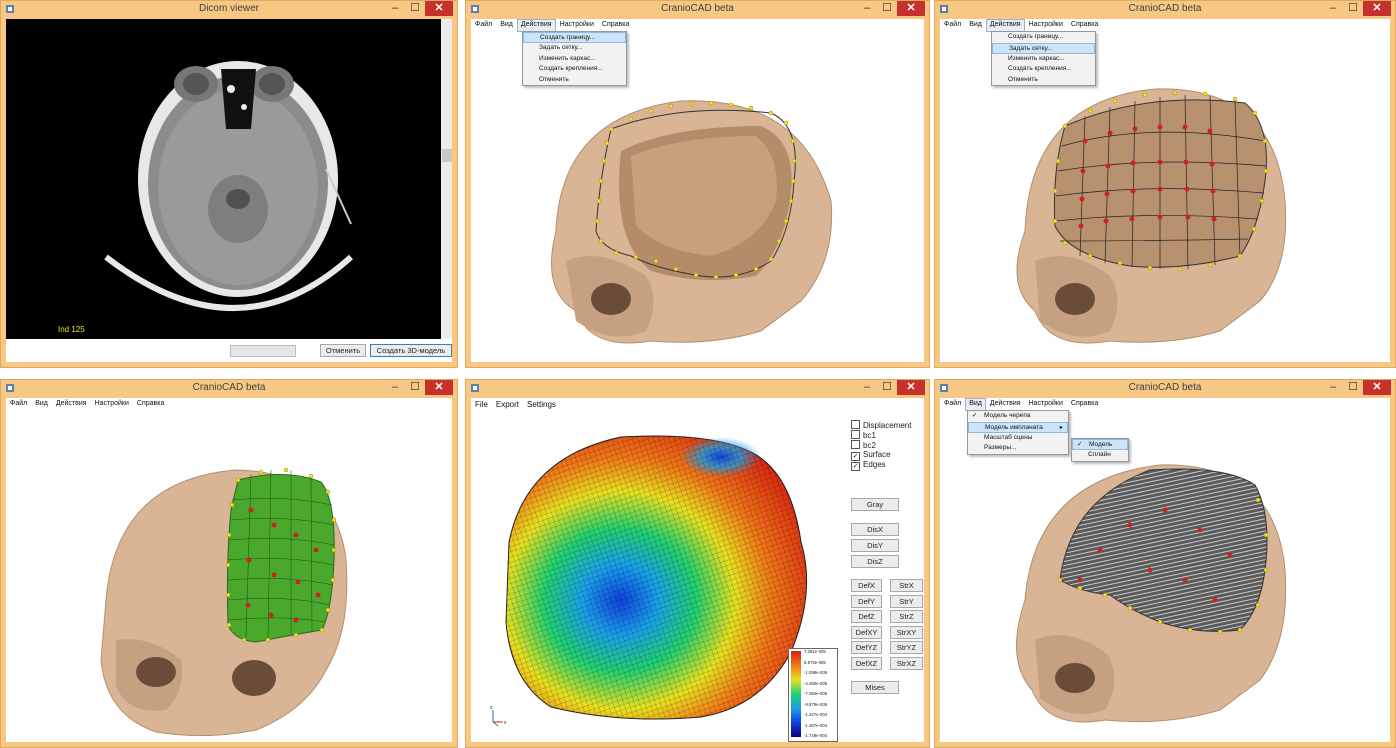 The width and height of the screenshot is (1396, 748). What do you see at coordinates (866, 647) in the screenshot?
I see `defyz-button: DefYZ` at bounding box center [866, 647].